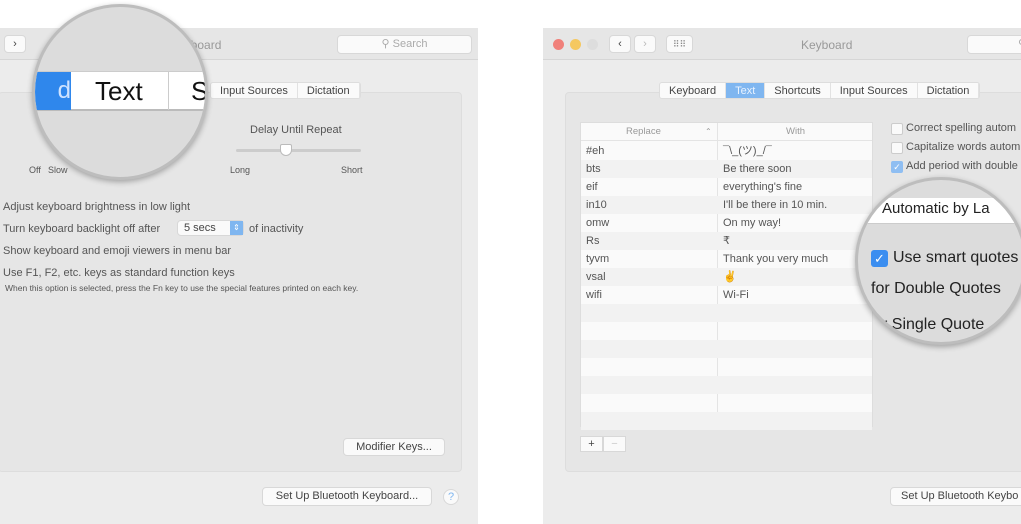 The height and width of the screenshot is (524, 1021). Describe the element at coordinates (81, 229) in the screenshot. I see `backlight-option: Turn keyboard backlight off after` at that location.